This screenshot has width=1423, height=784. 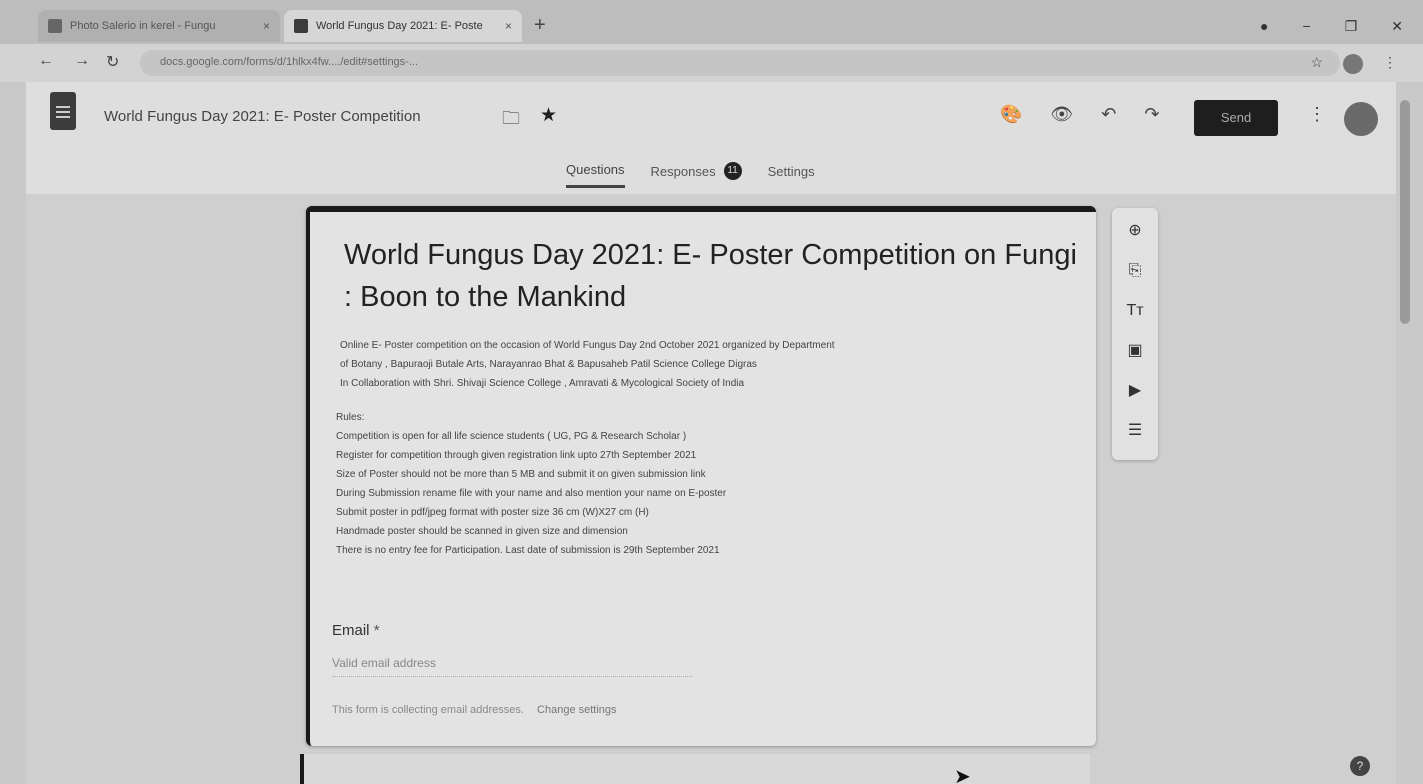 I want to click on window-controls: ● − ❐ ✕, so click(x=1331, y=26).